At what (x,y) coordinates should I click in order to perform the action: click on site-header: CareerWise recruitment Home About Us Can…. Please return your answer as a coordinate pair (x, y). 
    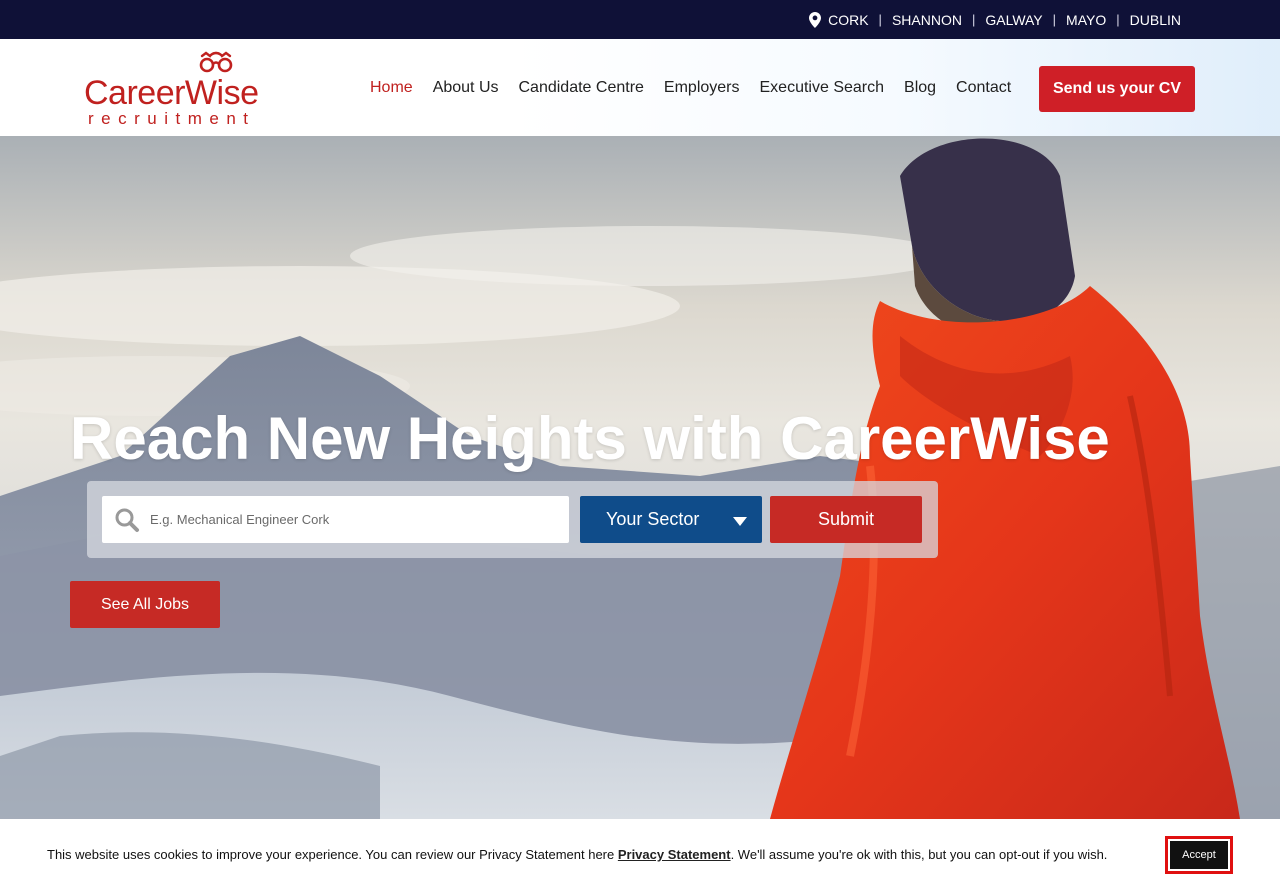
    Looking at the image, I should click on (640, 87).